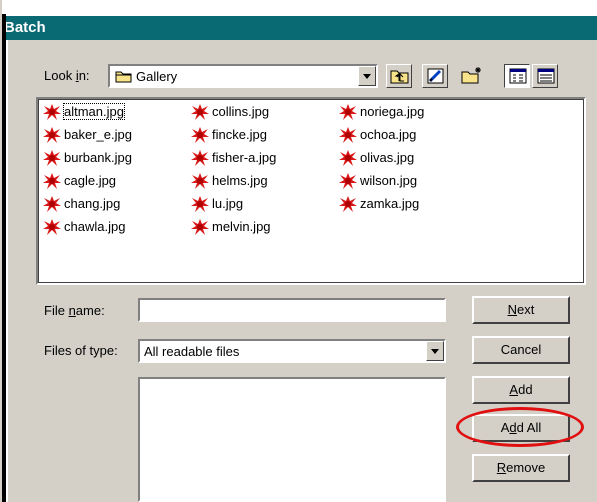  I want to click on list-item: noriega.jpg, so click(408, 112).